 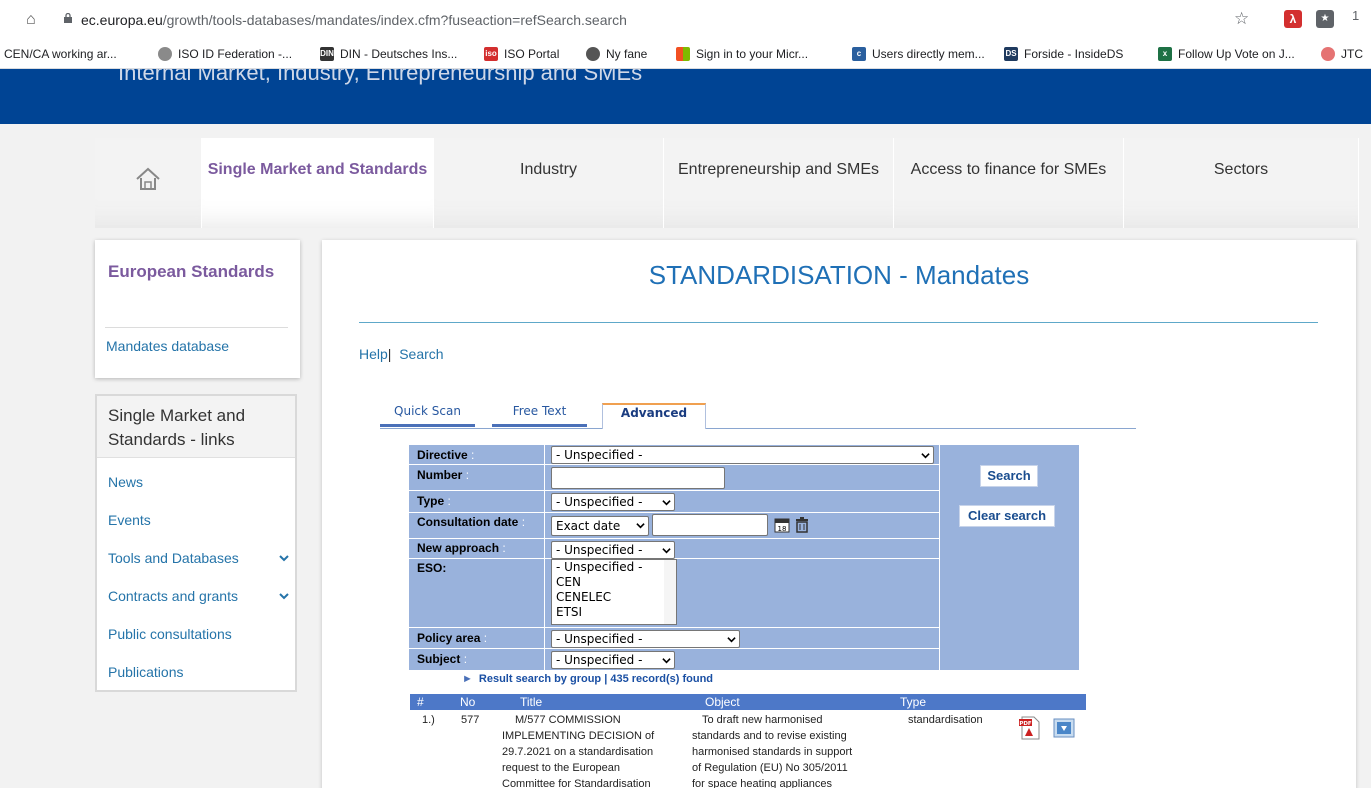 What do you see at coordinates (1352, 54) in the screenshot?
I see `bookmark-label: JTC` at bounding box center [1352, 54].